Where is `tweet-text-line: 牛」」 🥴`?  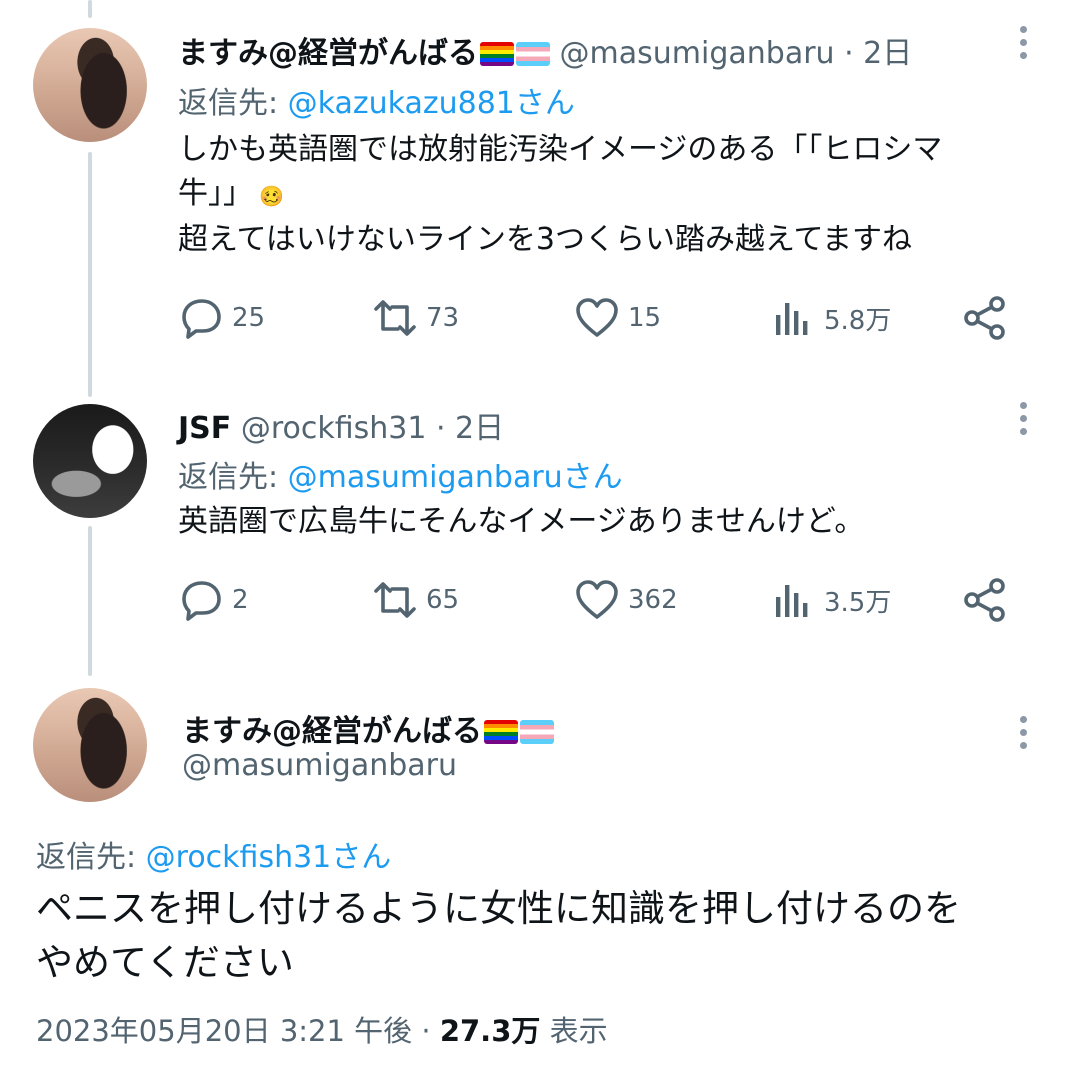 tweet-text-line: 牛」」 🥴 is located at coordinates (560, 195).